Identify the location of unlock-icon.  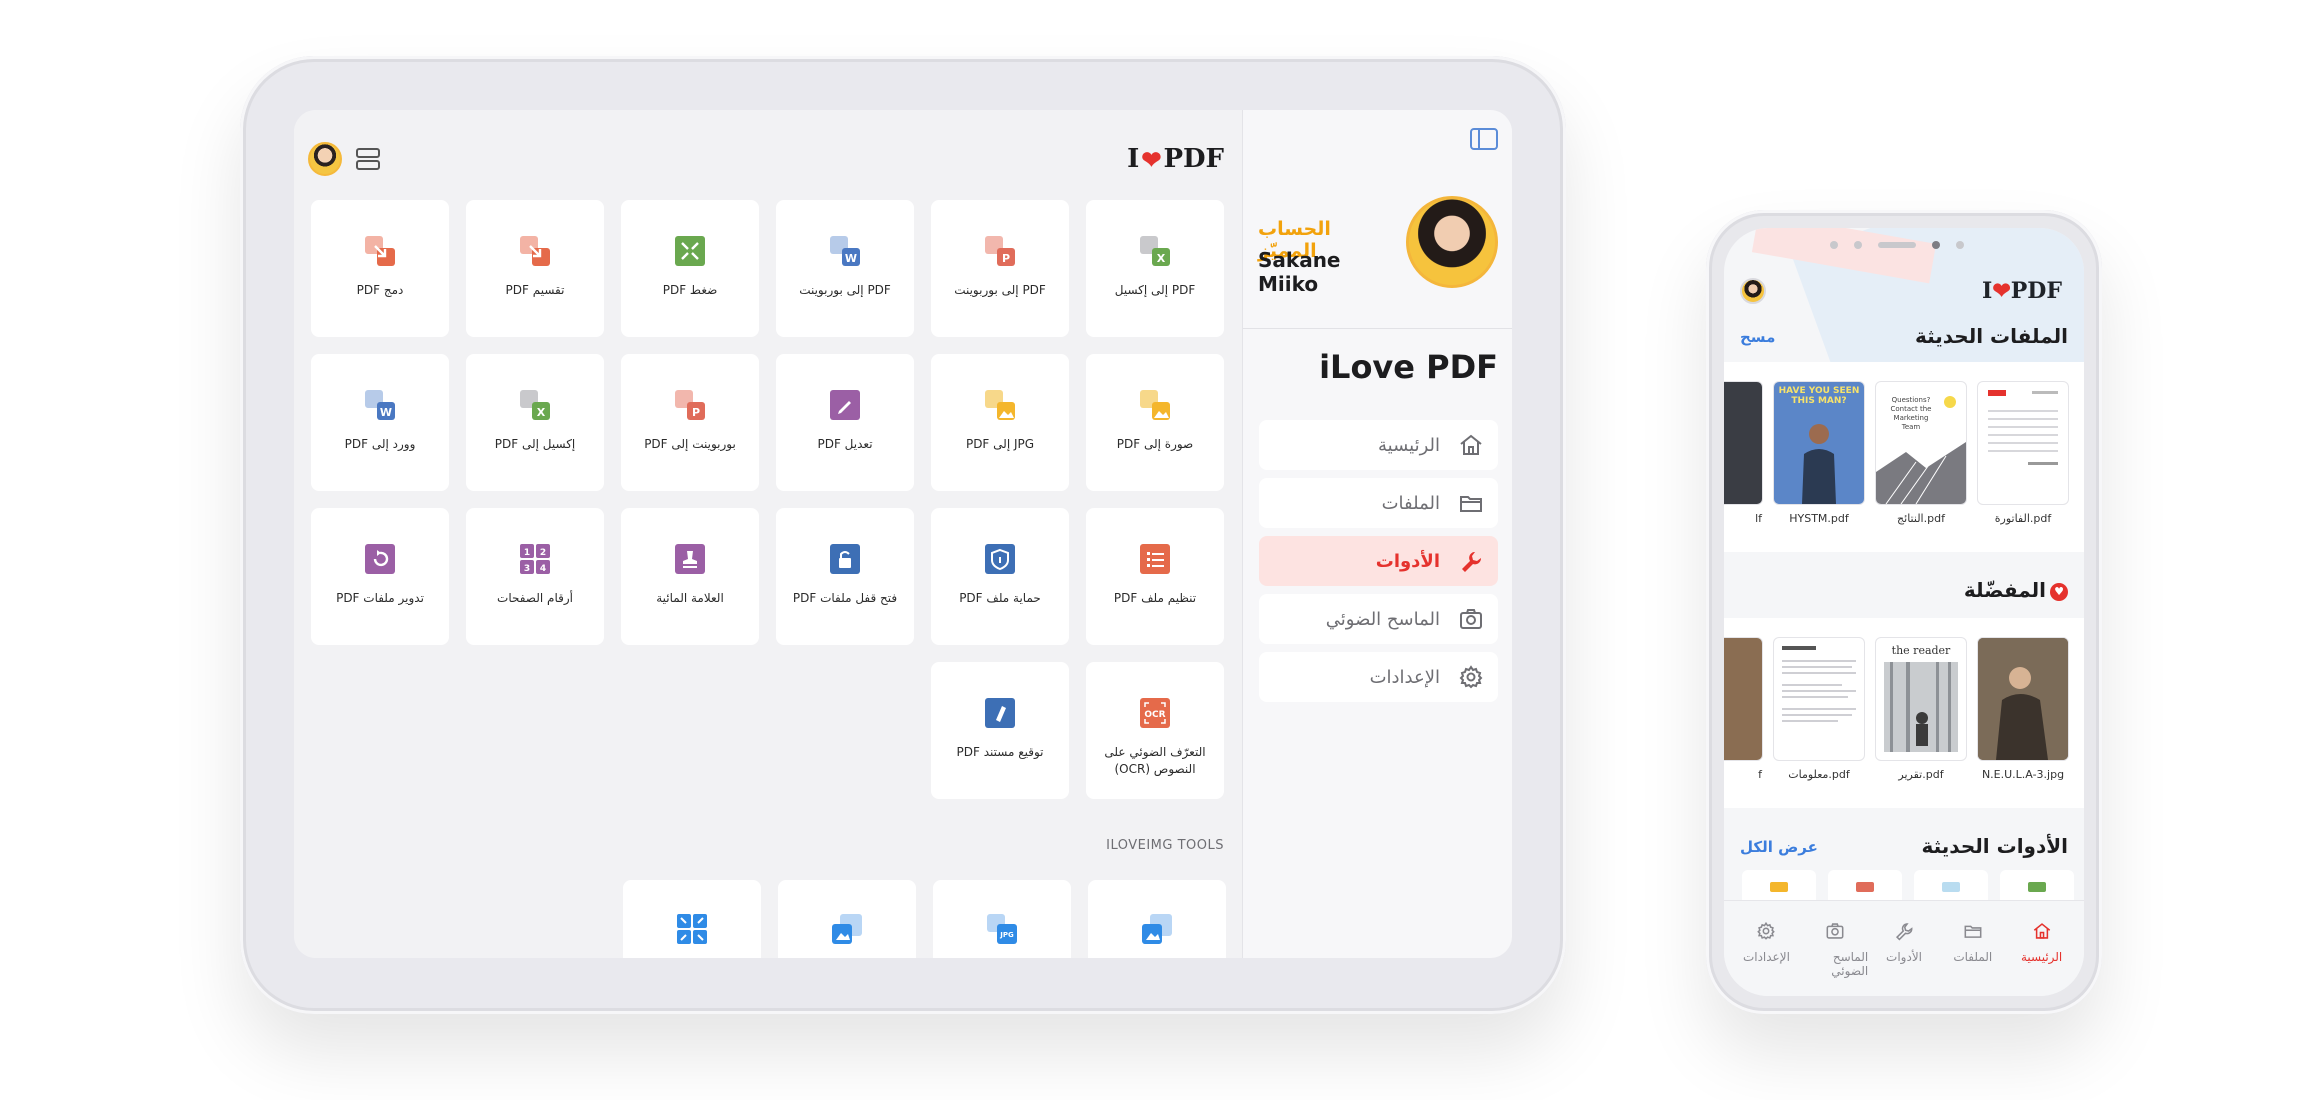
(845, 559).